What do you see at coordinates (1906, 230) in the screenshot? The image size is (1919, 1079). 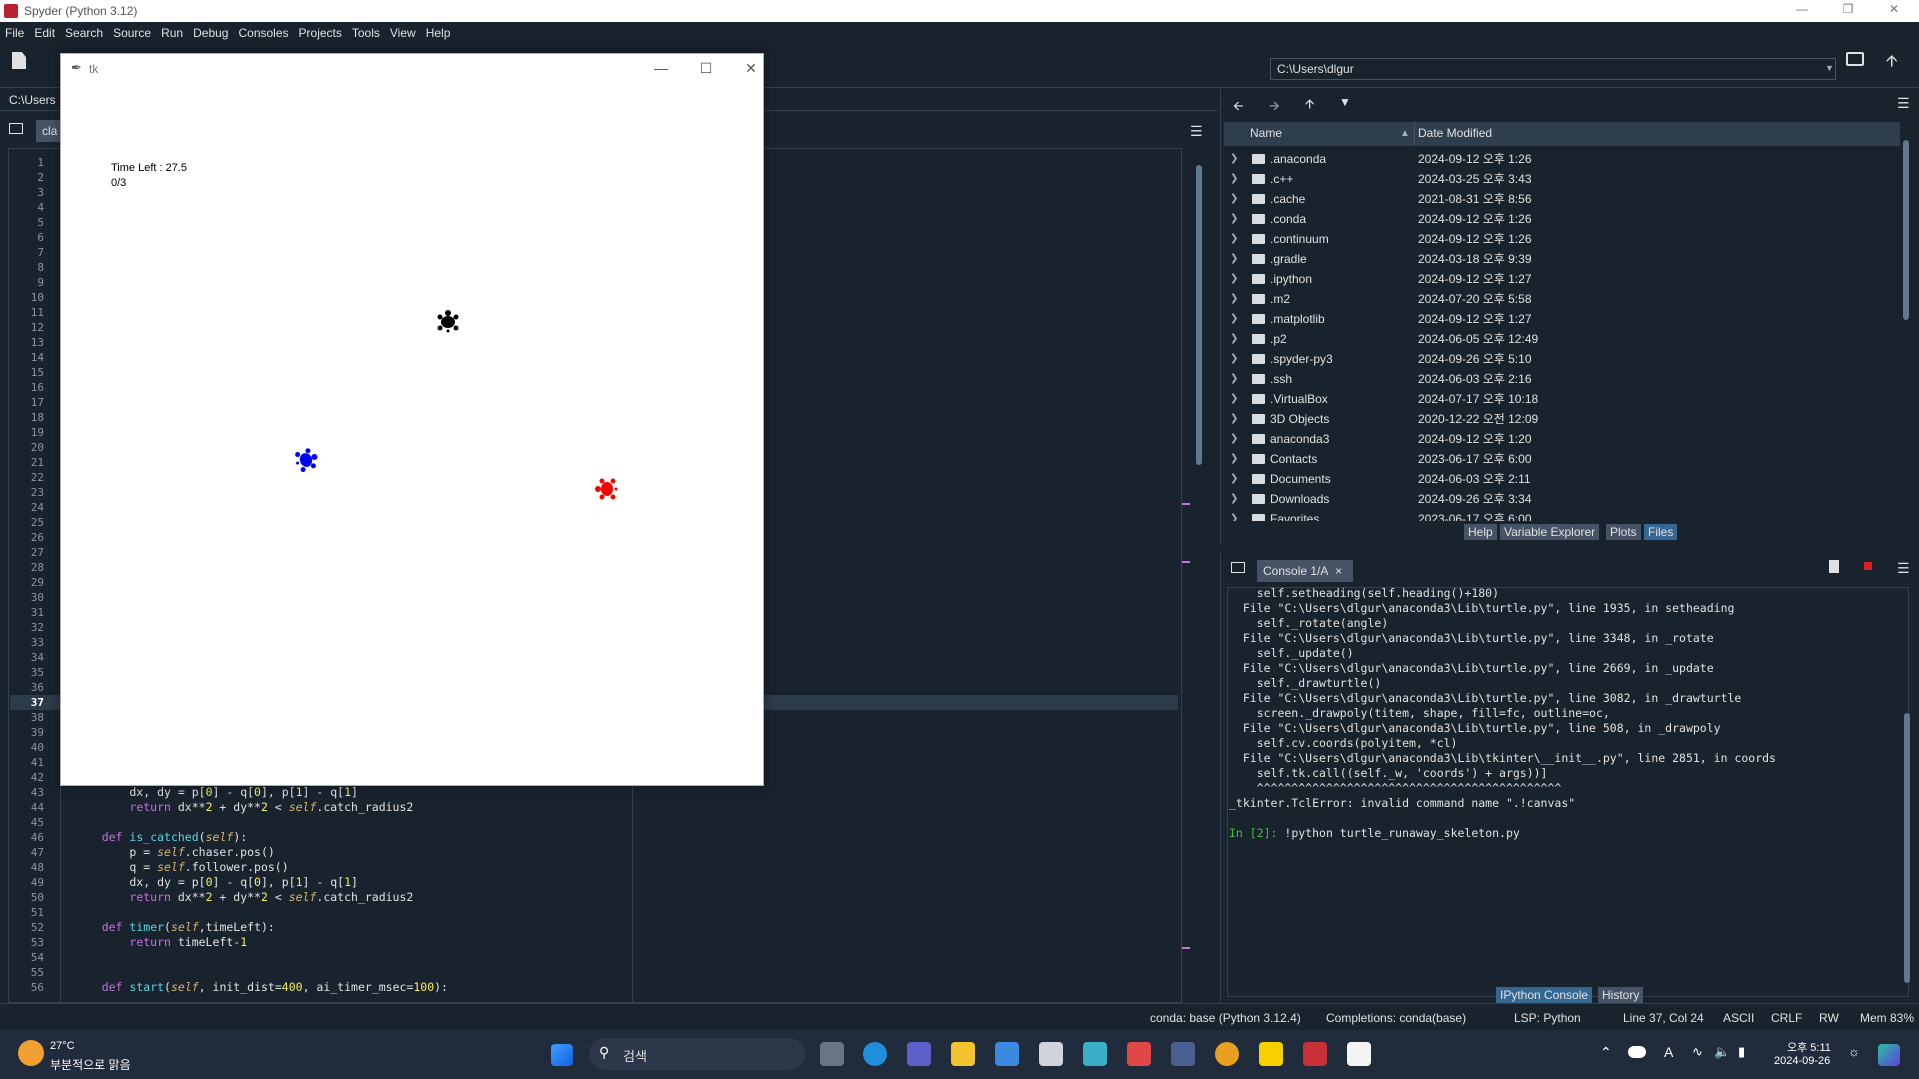 I see `files-scroll-thumb` at bounding box center [1906, 230].